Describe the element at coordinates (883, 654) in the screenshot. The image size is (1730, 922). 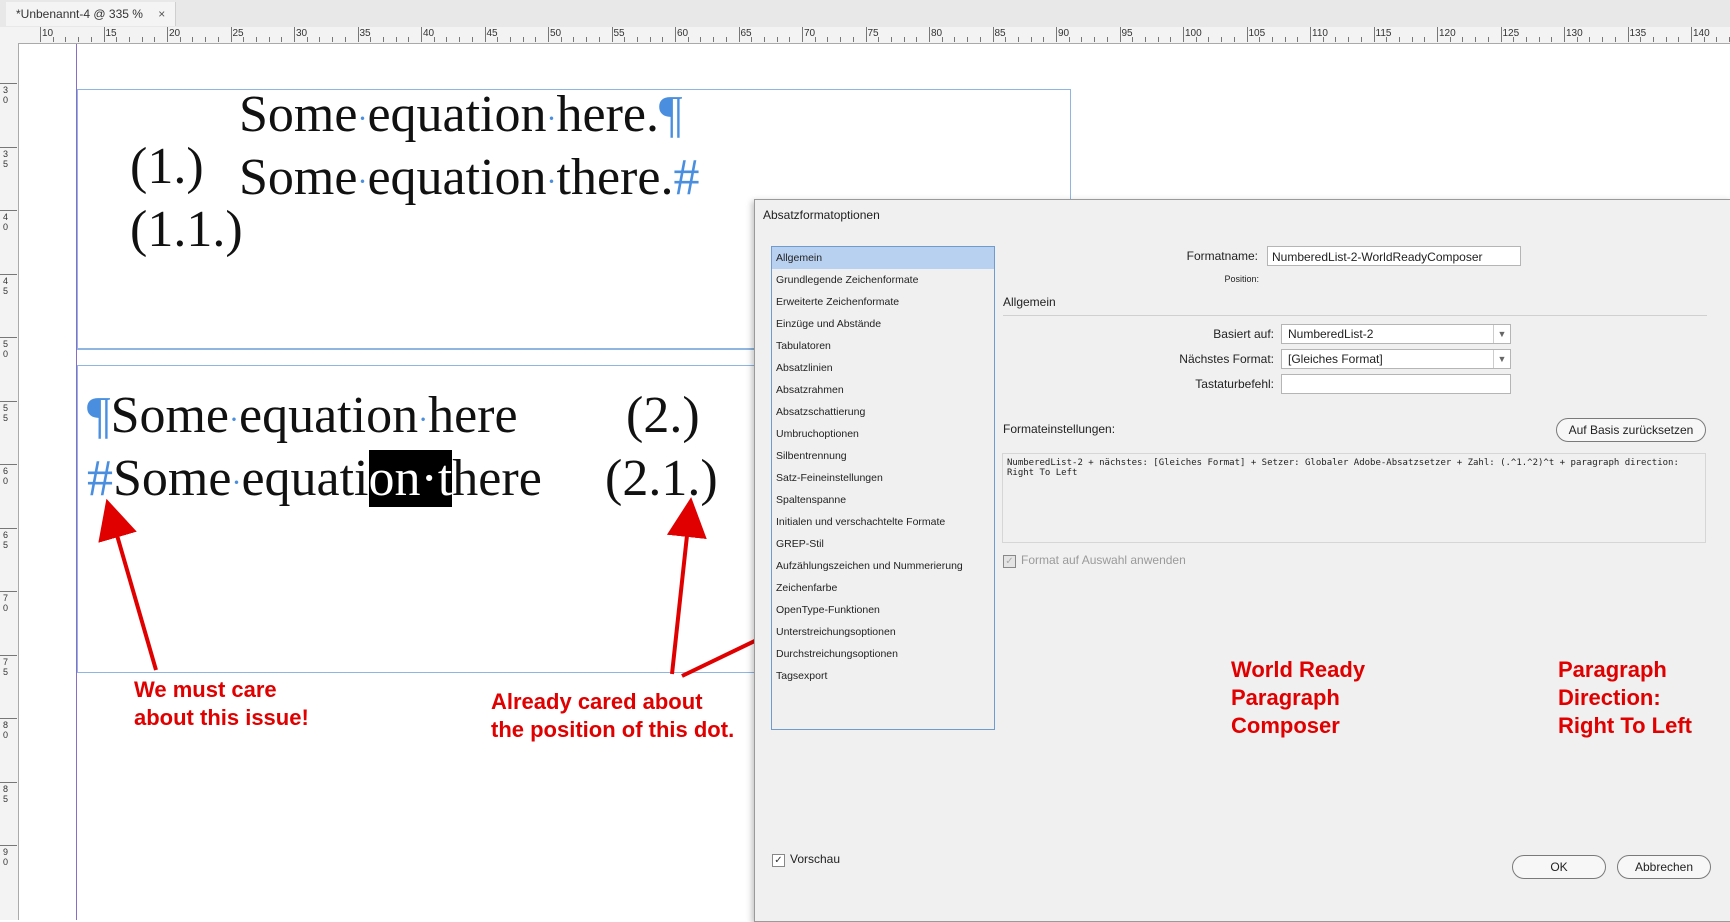
I see `category-item: Durchstreichungsoptionen` at that location.